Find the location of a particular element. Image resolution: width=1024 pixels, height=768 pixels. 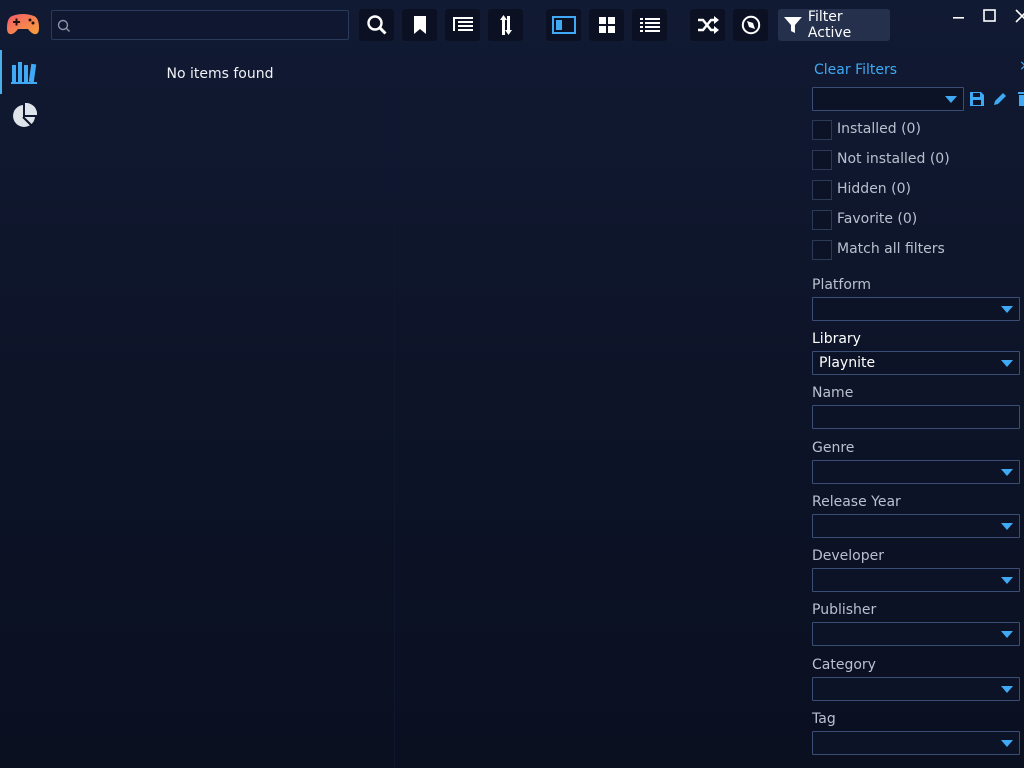

sidebar is located at coordinates (23, 409).